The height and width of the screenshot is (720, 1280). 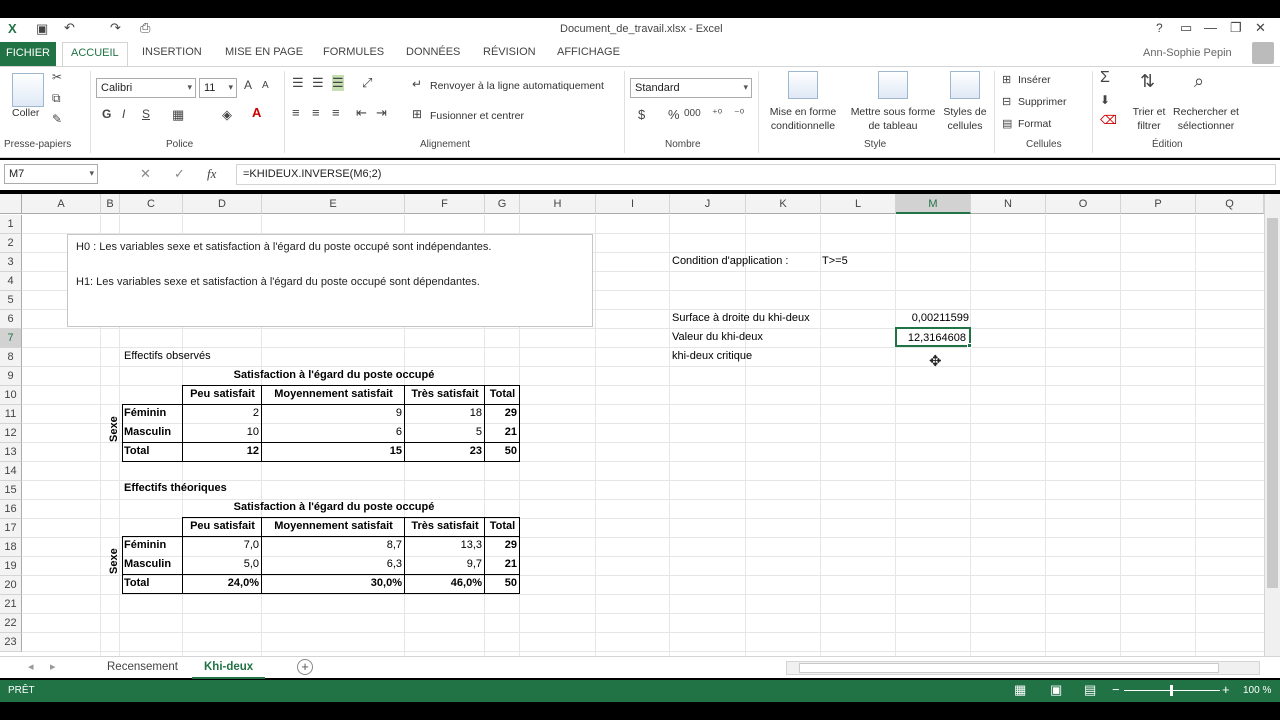 I want to click on surface-value: 0,00211599, so click(x=934, y=318).